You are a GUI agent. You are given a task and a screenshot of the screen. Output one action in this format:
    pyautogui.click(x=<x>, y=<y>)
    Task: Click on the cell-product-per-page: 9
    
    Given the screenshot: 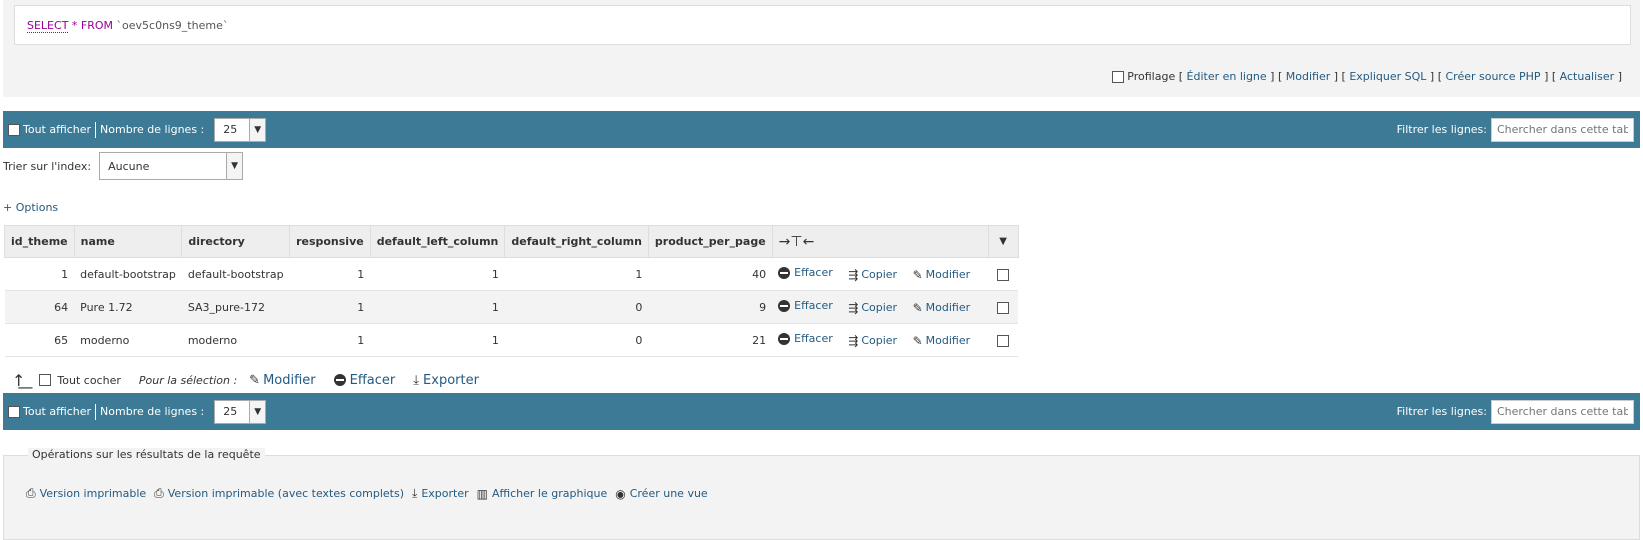 What is the action you would take?
    pyautogui.click(x=710, y=307)
    